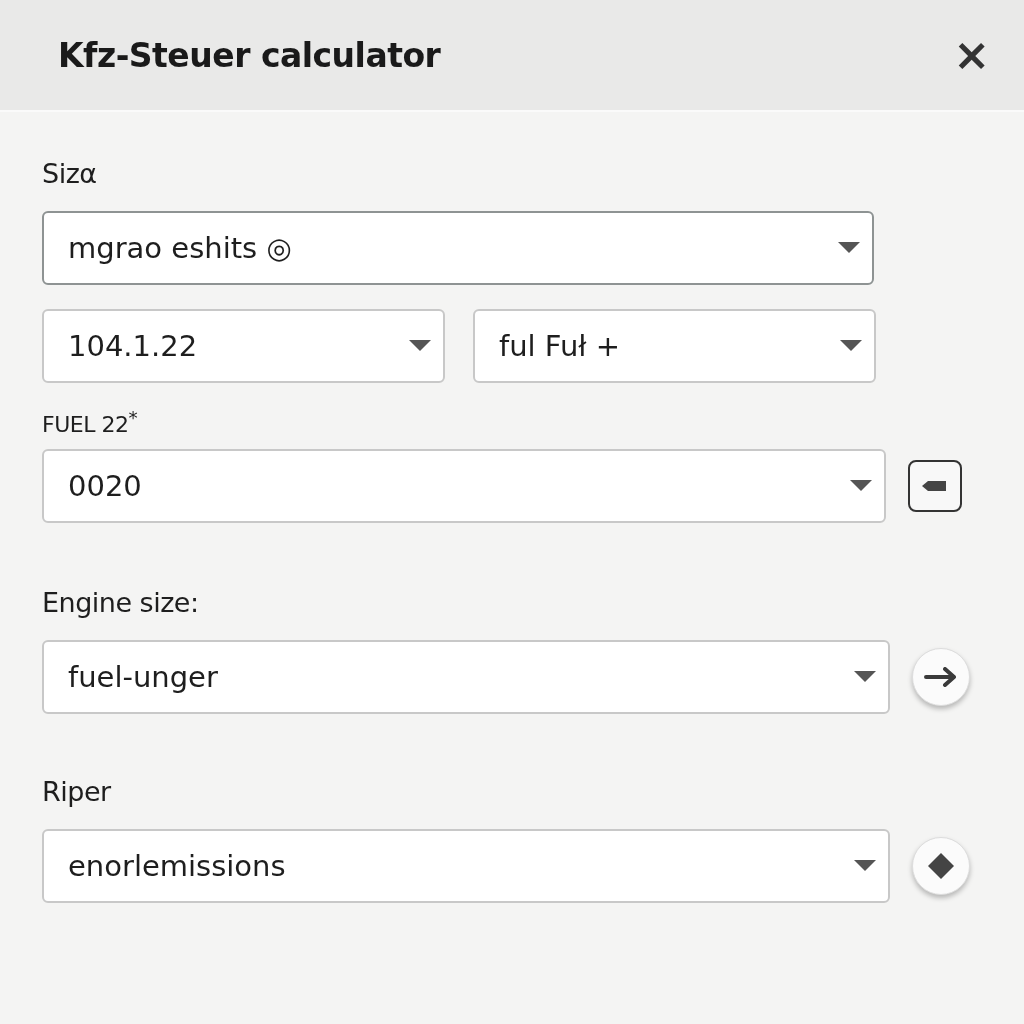  What do you see at coordinates (77, 792) in the screenshot?
I see `field-label: Riper` at bounding box center [77, 792].